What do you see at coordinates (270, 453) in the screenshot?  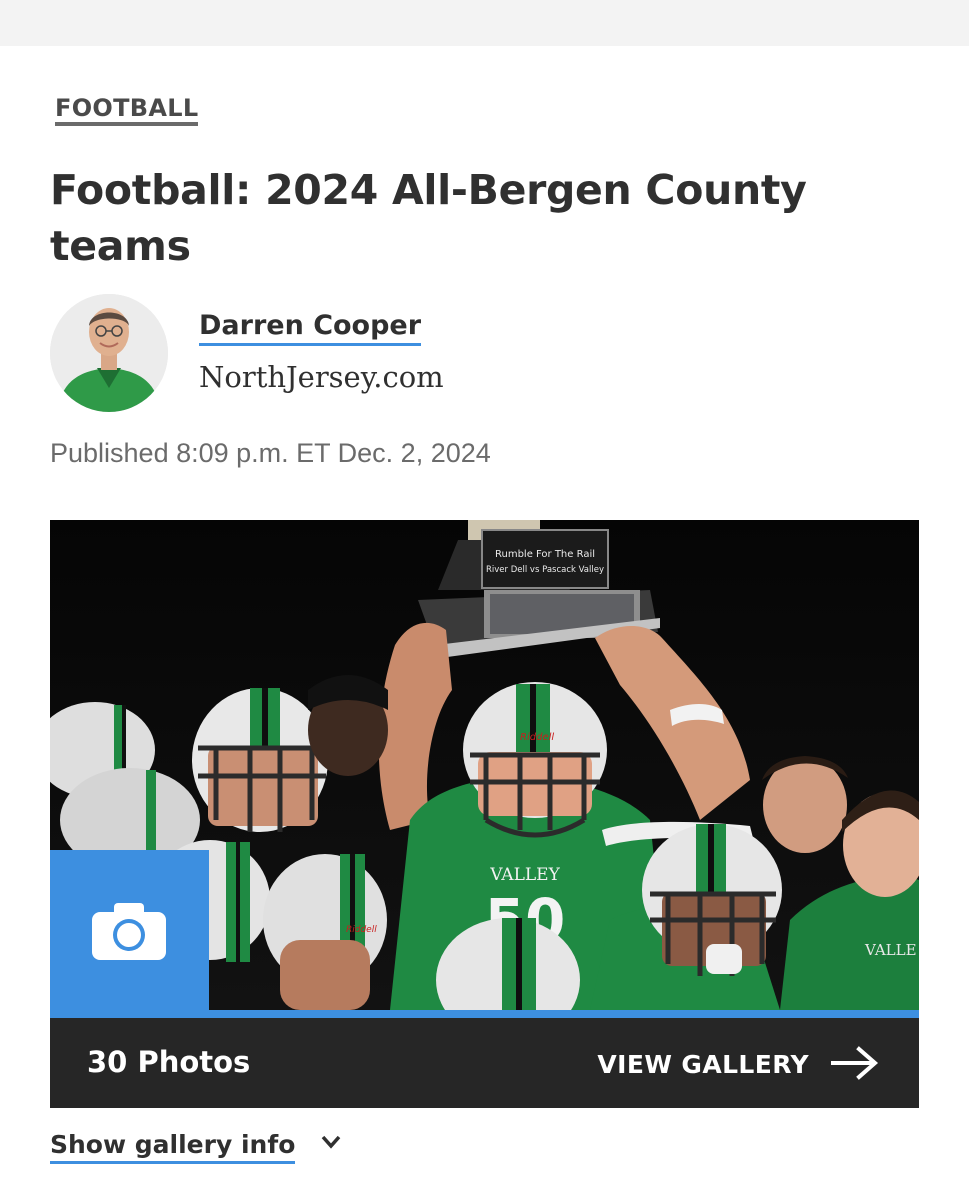 I see `published-date: Published 8:09 p.m. ET Dec. 2, 2024` at bounding box center [270, 453].